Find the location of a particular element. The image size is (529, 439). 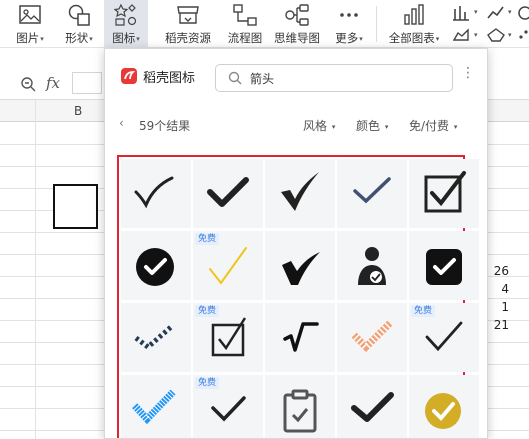

filter-bar: ‹ 59个结果 风格 ▾ 颜色 ▾ 免/付费 ▾ is located at coordinates (296, 125).